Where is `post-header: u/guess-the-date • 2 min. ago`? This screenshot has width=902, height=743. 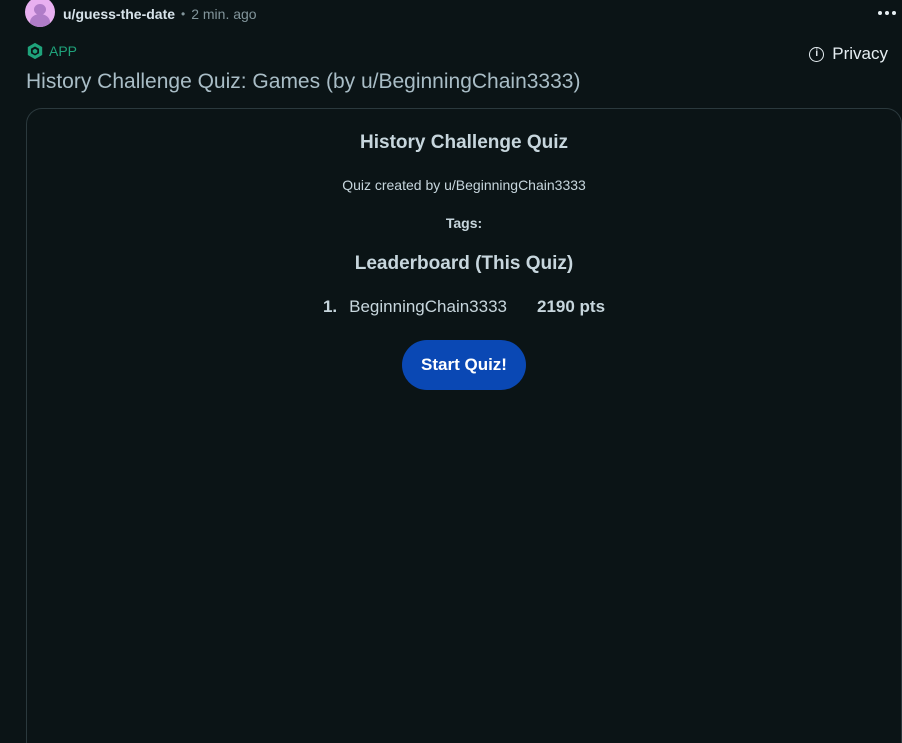 post-header: u/guess-the-date • 2 min. ago is located at coordinates (141, 14).